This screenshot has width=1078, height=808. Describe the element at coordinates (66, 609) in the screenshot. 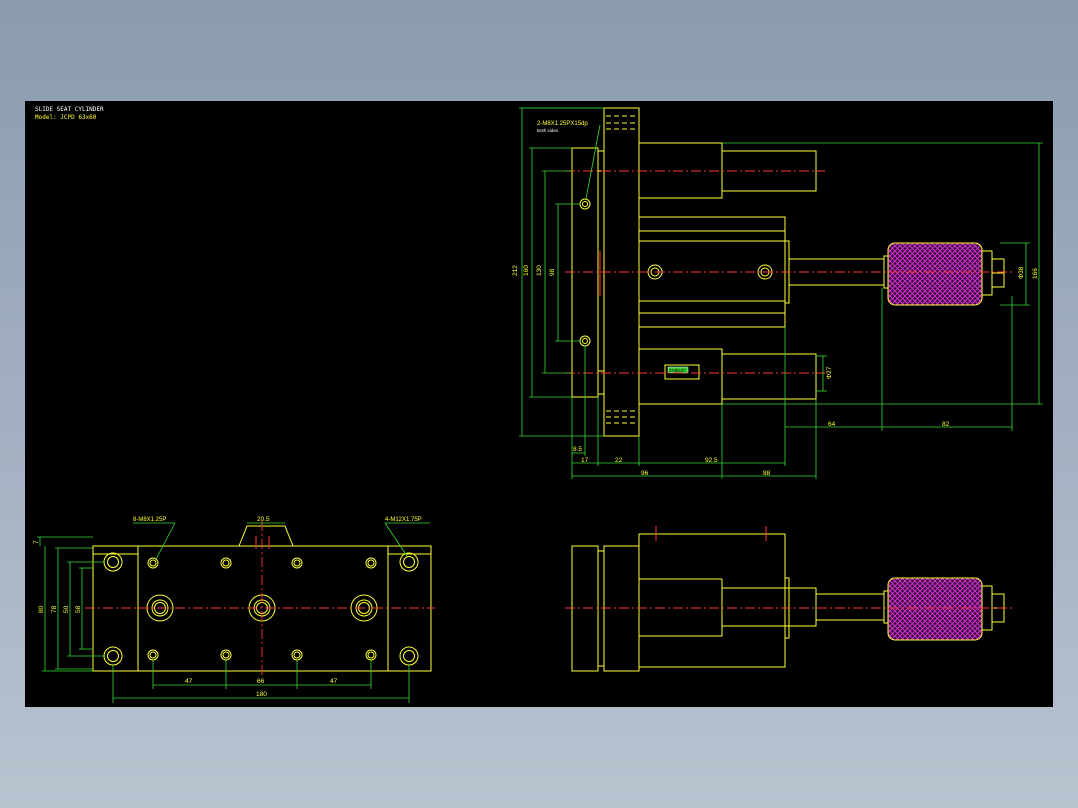

I see `dim-50: 50` at that location.